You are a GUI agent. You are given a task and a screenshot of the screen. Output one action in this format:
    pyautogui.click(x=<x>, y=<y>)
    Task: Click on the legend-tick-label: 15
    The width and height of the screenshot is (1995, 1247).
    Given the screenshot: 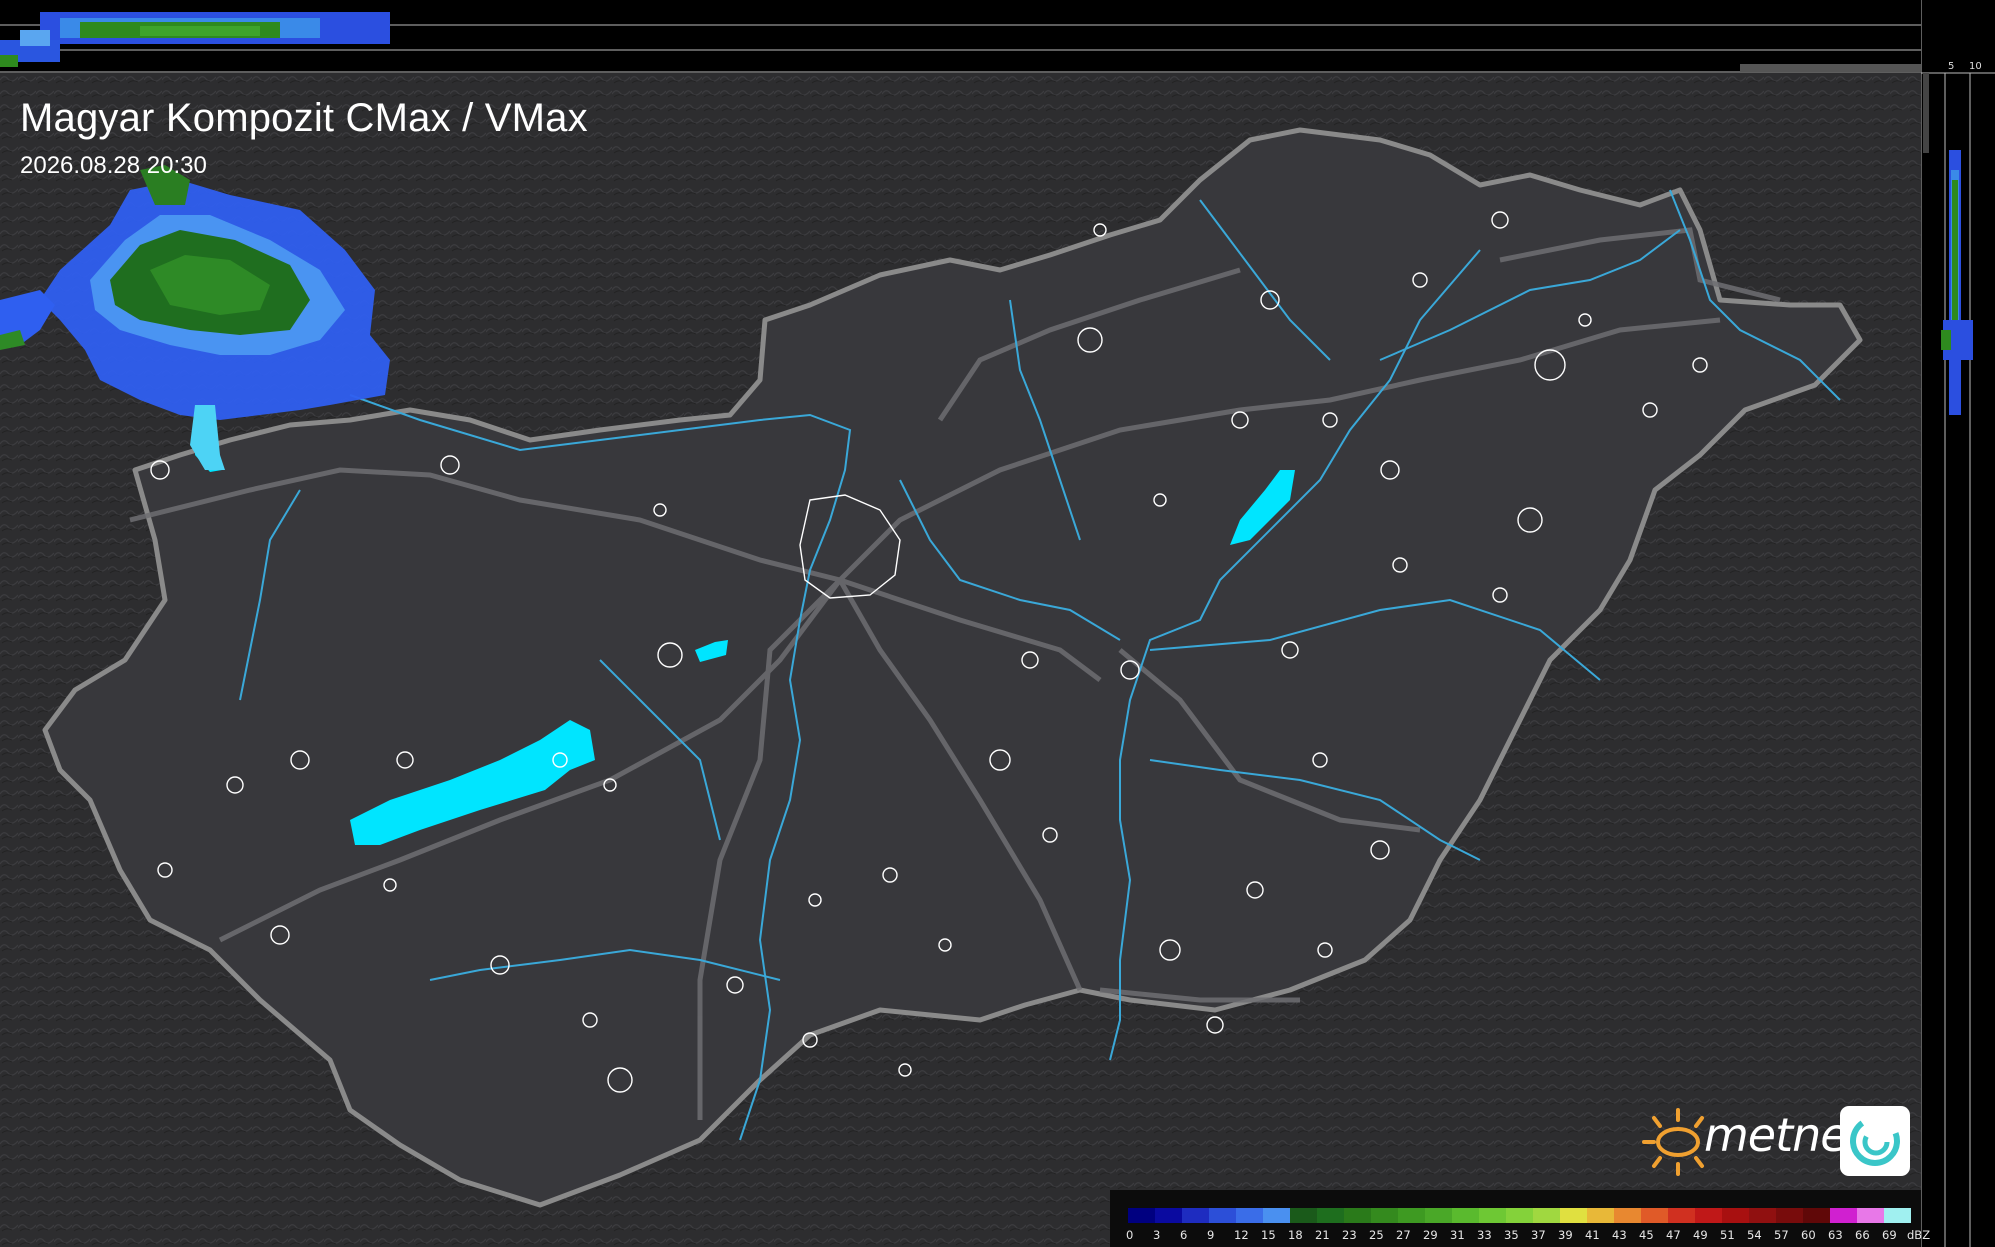 What is the action you would take?
    pyautogui.click(x=1268, y=1235)
    